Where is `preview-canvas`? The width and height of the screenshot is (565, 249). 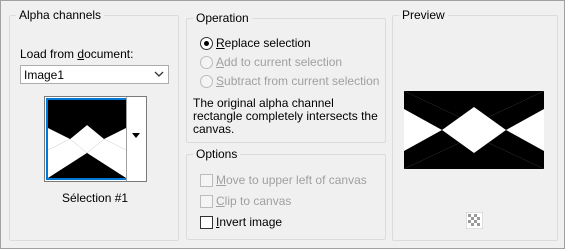 preview-canvas is located at coordinates (474, 130).